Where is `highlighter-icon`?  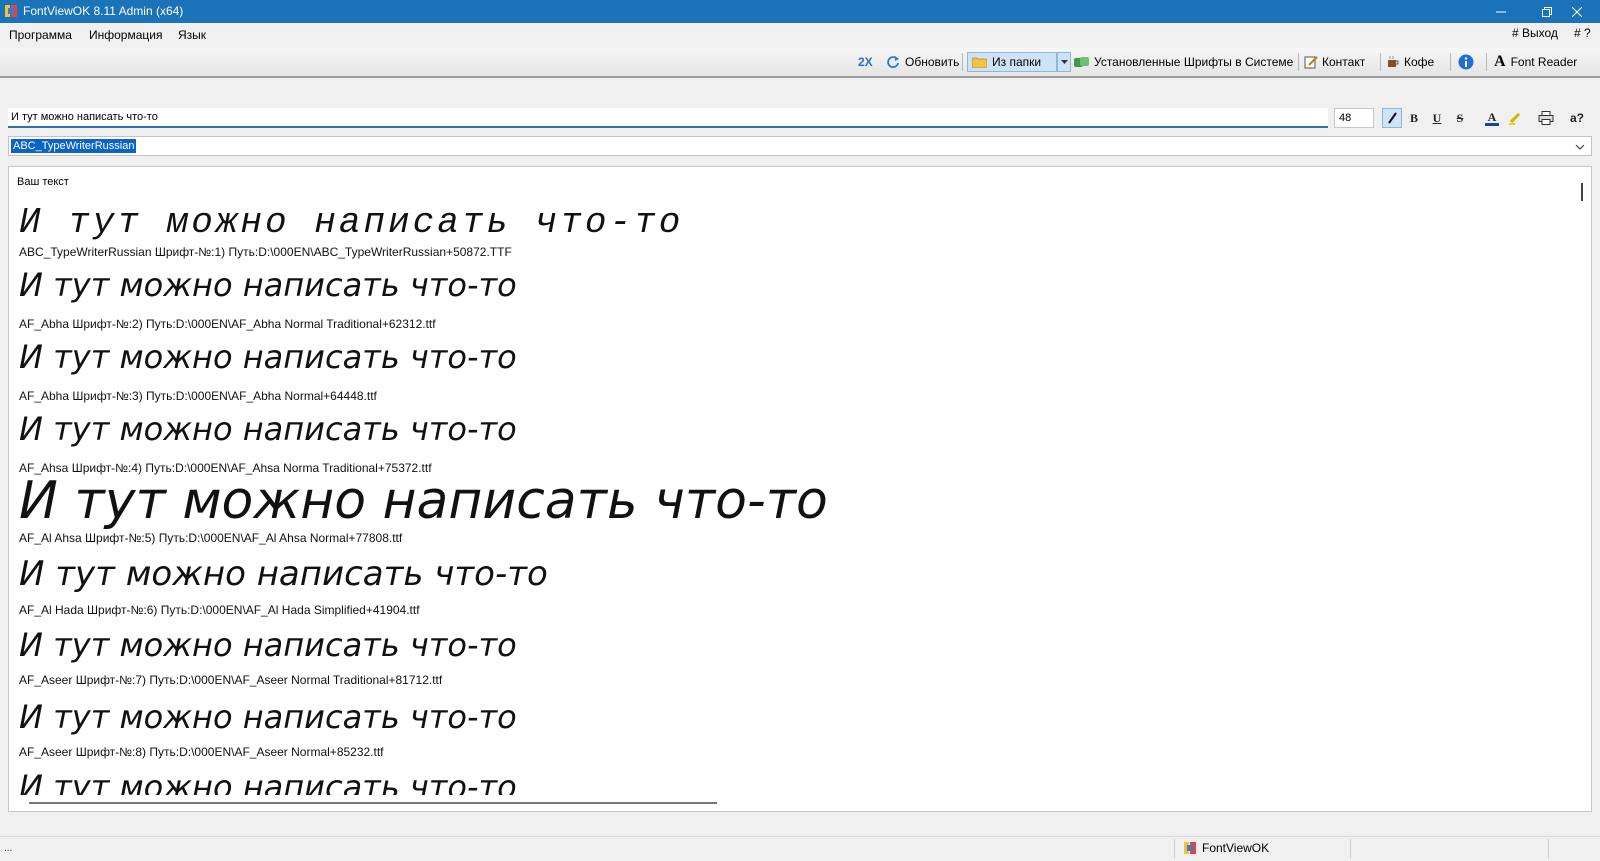
highlighter-icon is located at coordinates (1515, 118).